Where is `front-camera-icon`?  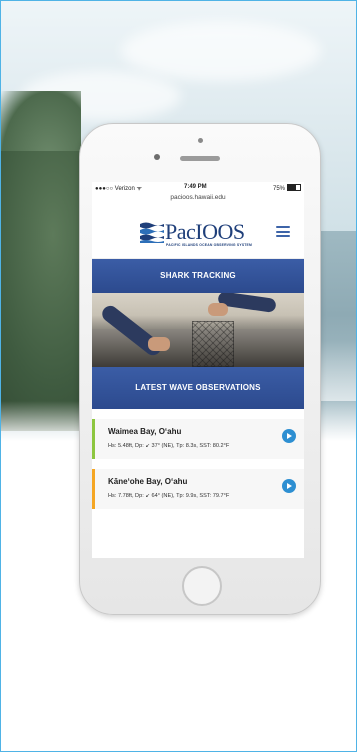
front-camera-icon is located at coordinates (200, 140).